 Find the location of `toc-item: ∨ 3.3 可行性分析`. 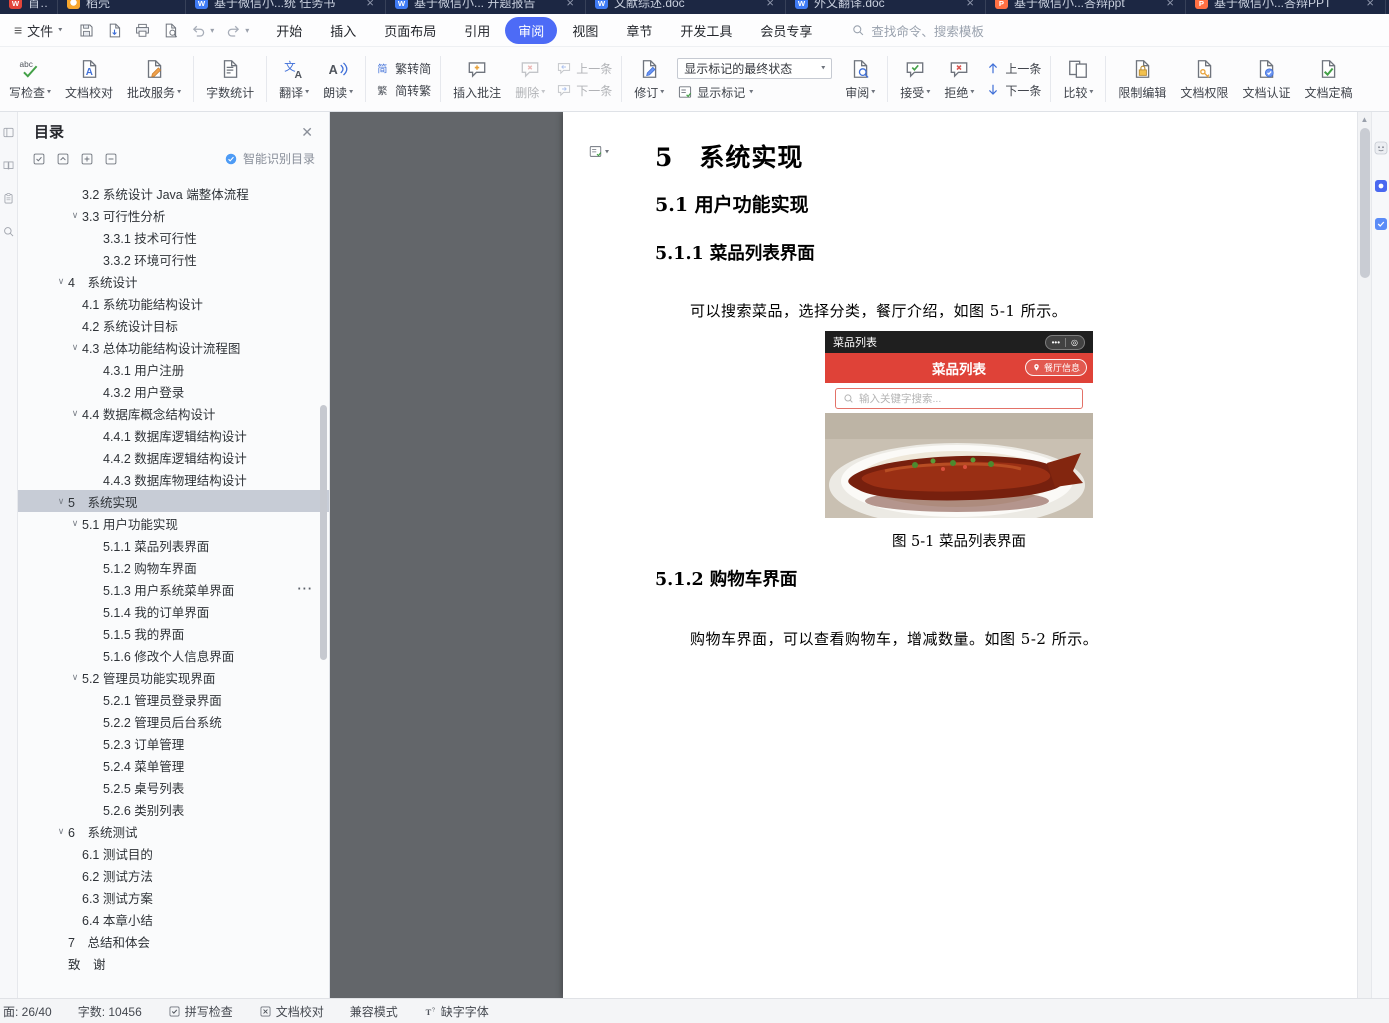

toc-item: ∨ 3.3 可行性分析 is located at coordinates (173, 215).